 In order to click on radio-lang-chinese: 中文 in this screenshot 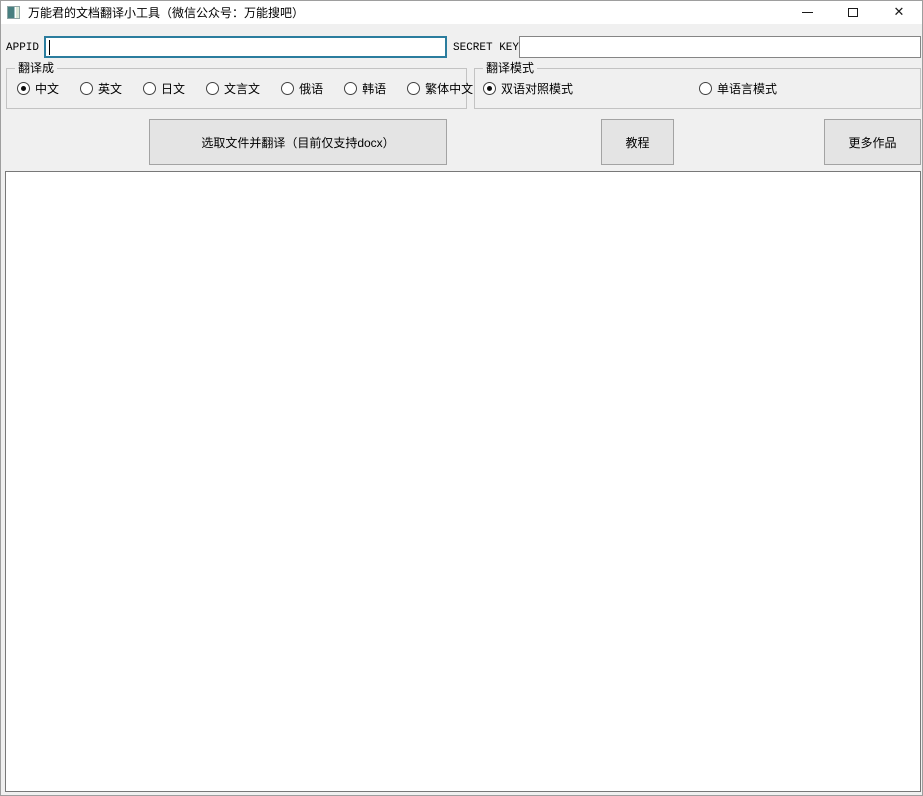, I will do `click(38, 88)`.